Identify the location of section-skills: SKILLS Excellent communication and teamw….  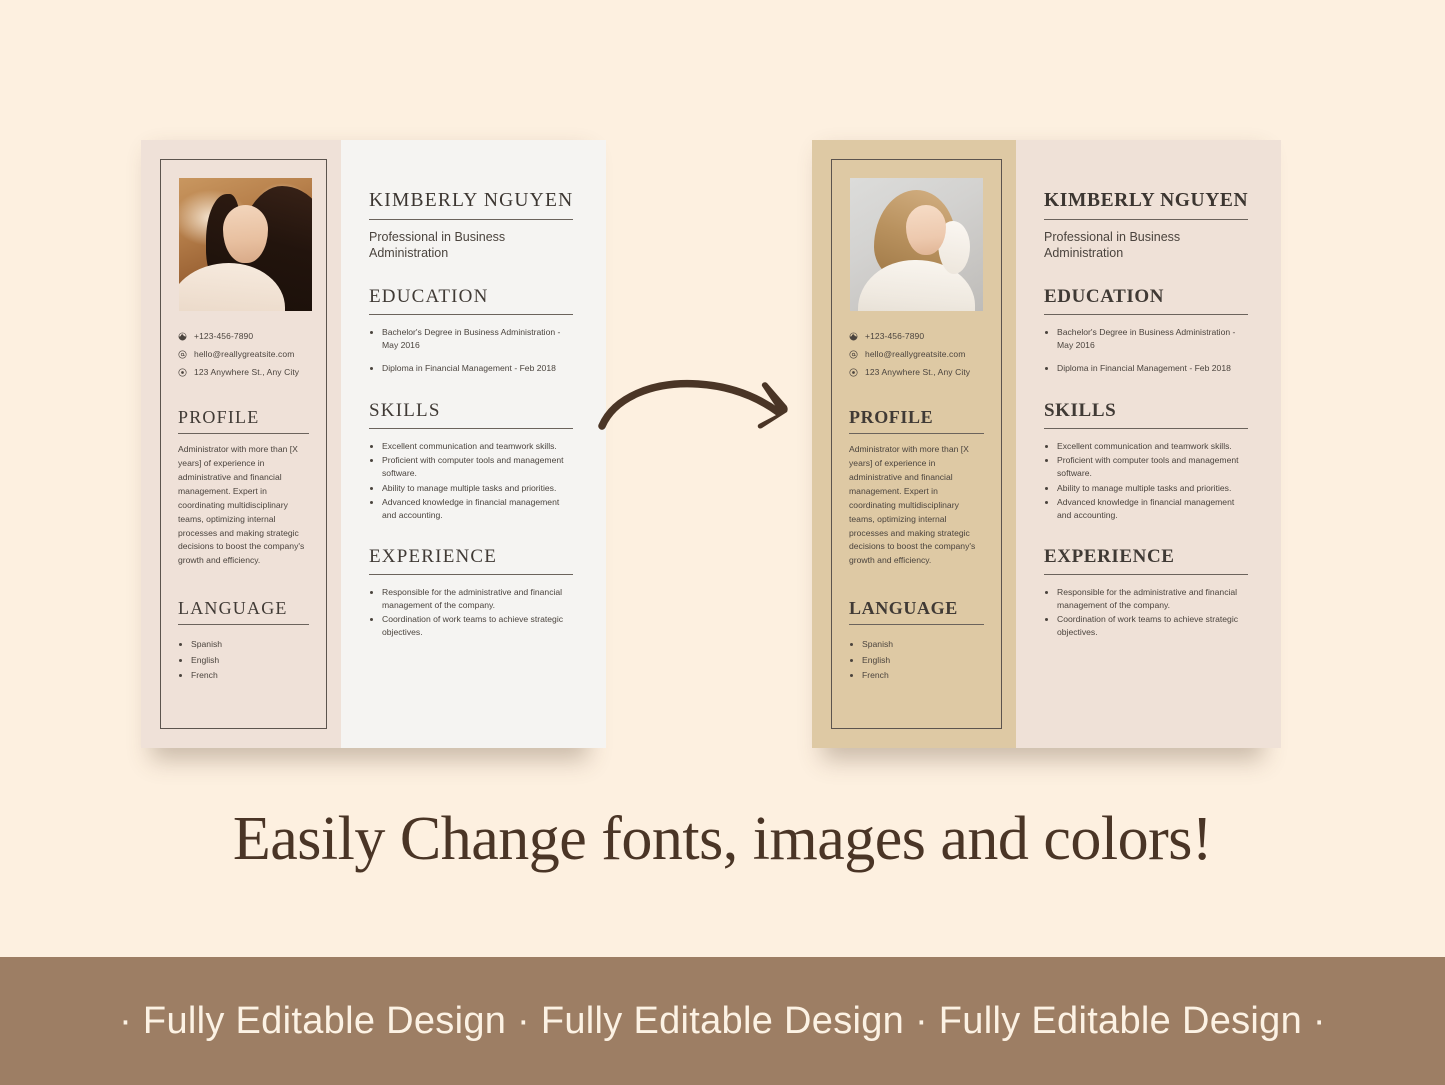
(471, 460).